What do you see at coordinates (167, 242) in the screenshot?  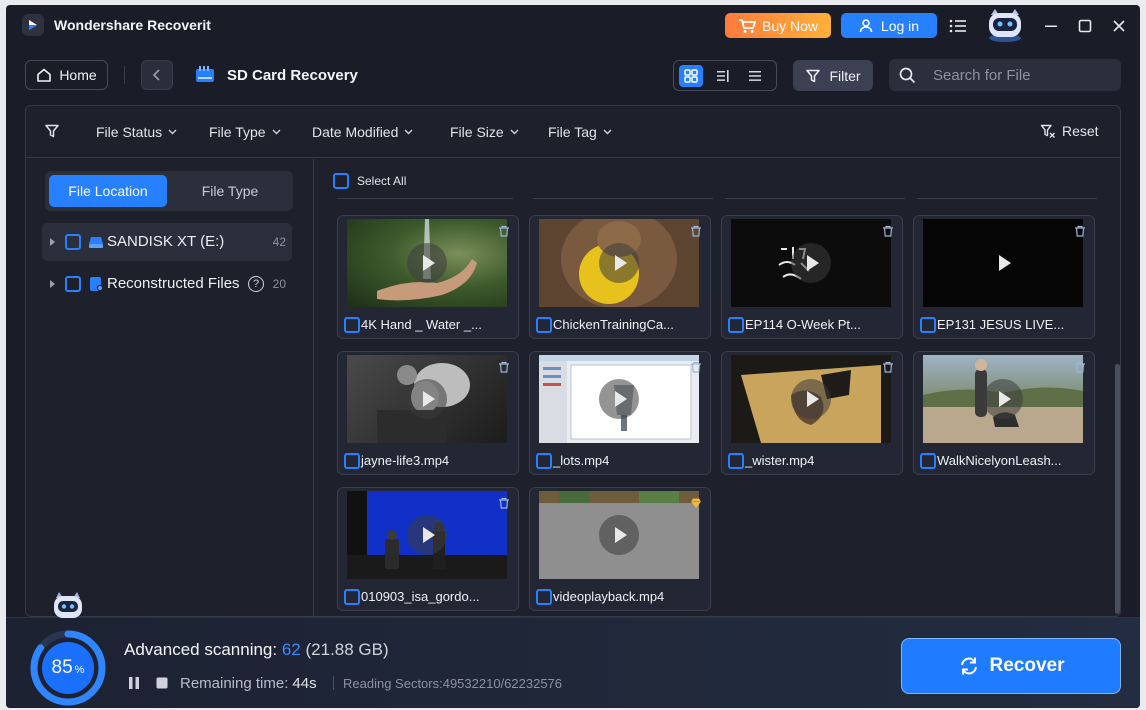 I see `tree-item-sandisk: SANDISK XT (E:) 42` at bounding box center [167, 242].